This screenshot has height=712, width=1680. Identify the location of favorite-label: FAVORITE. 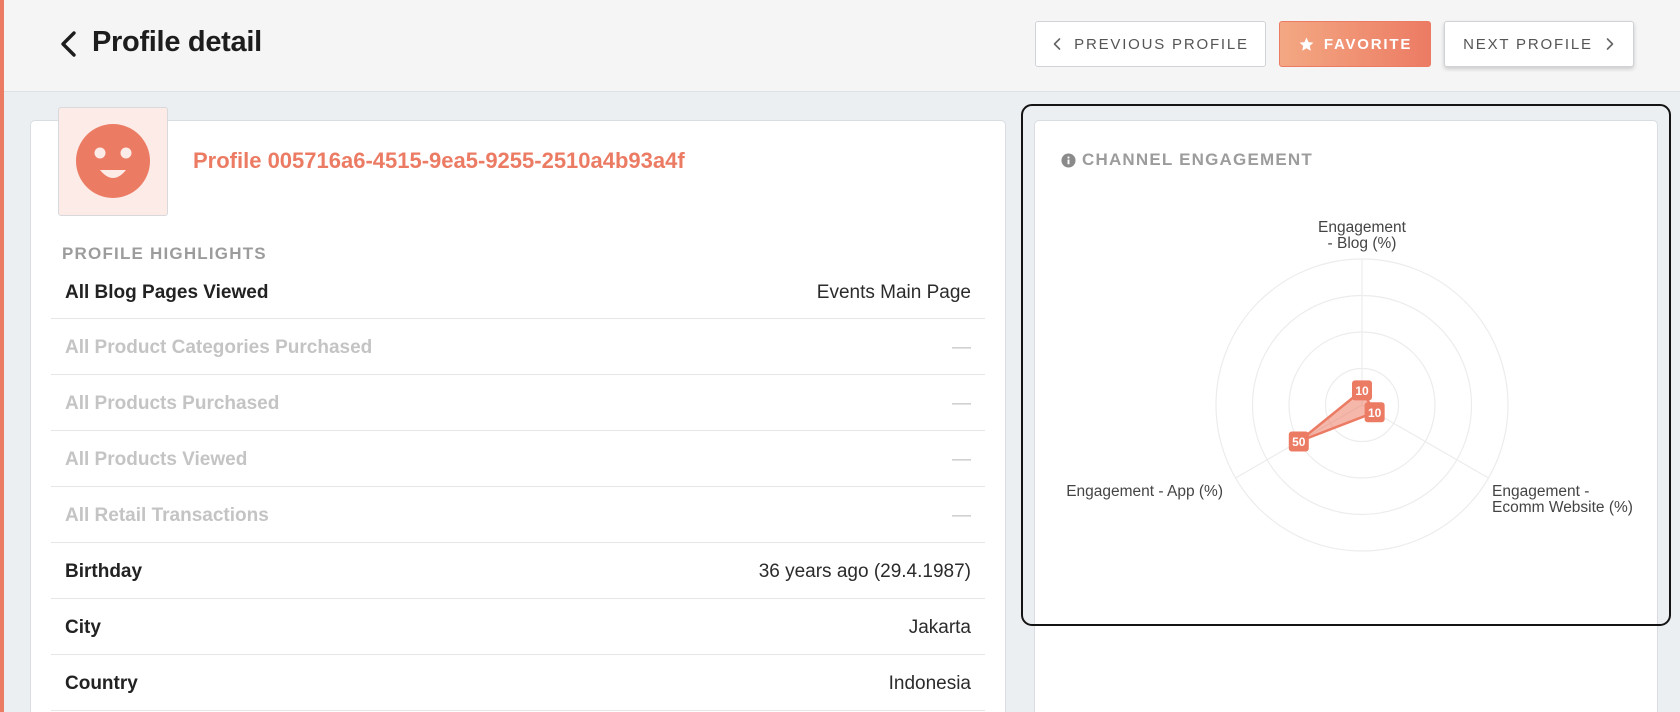
(1368, 44).